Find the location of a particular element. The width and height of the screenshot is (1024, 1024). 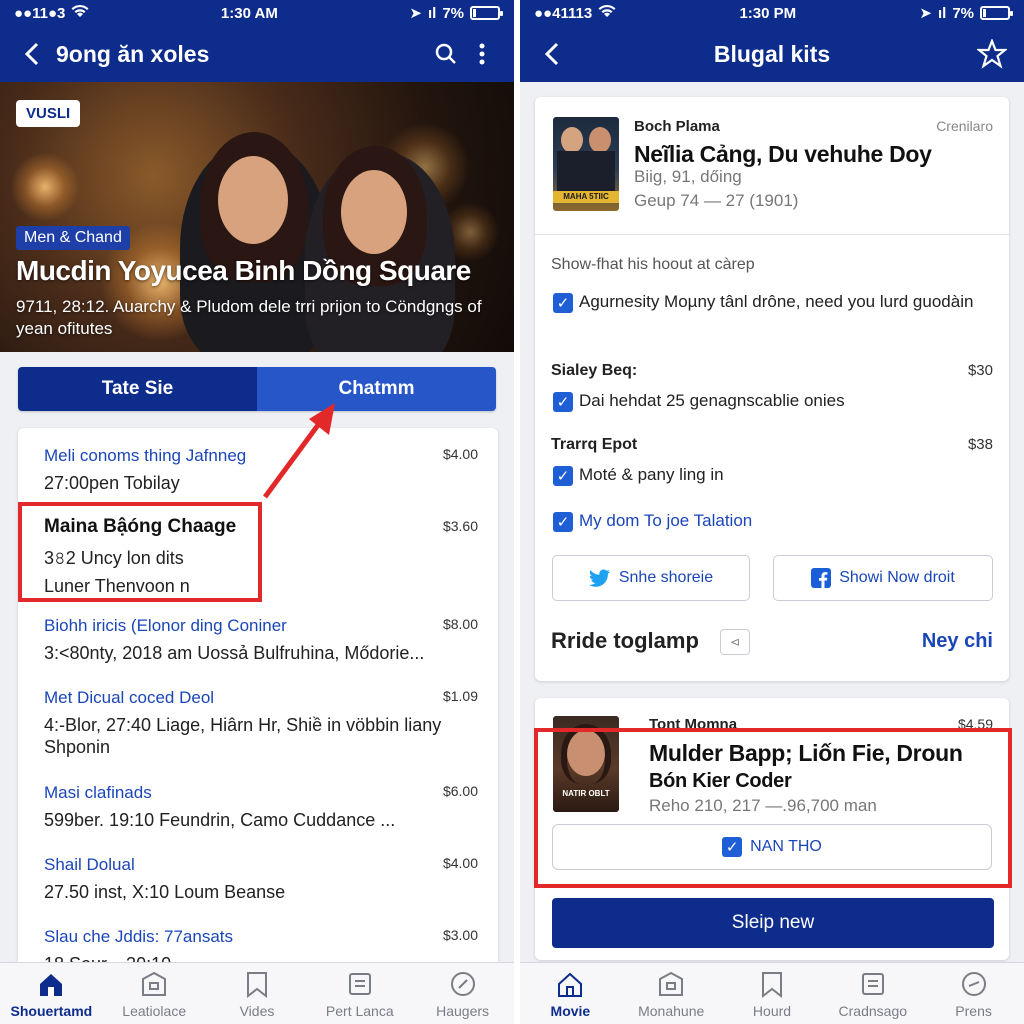

nav-item-monahune: Monahune is located at coordinates (671, 993).